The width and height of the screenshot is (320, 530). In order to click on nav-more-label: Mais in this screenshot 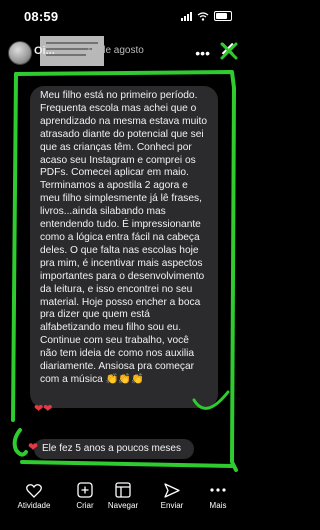, I will do `click(218, 505)`.